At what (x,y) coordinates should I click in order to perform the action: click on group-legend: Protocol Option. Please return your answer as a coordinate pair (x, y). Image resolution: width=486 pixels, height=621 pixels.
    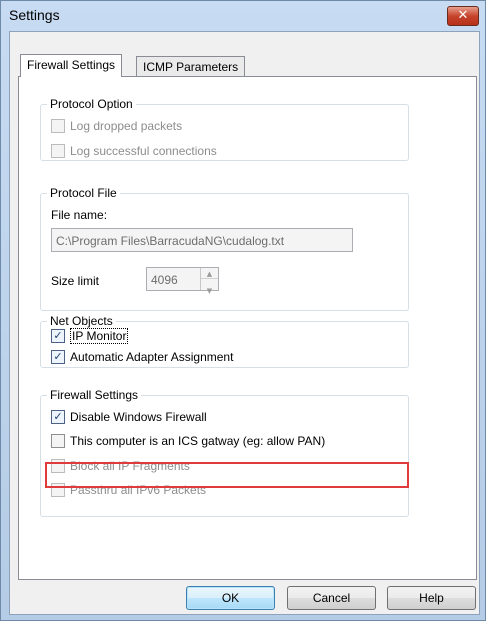
    Looking at the image, I should click on (91, 104).